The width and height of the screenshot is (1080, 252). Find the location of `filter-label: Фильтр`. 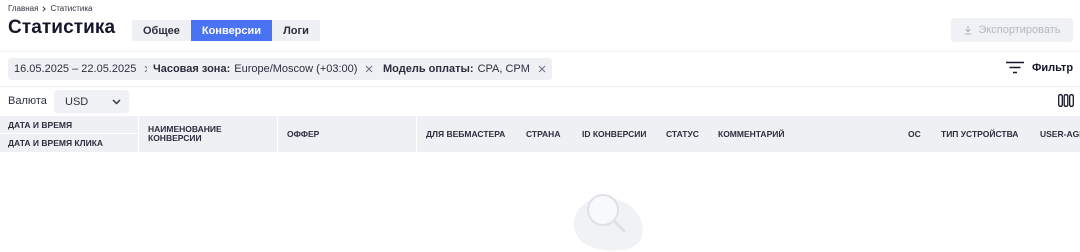

filter-label: Фильтр is located at coordinates (1053, 67).